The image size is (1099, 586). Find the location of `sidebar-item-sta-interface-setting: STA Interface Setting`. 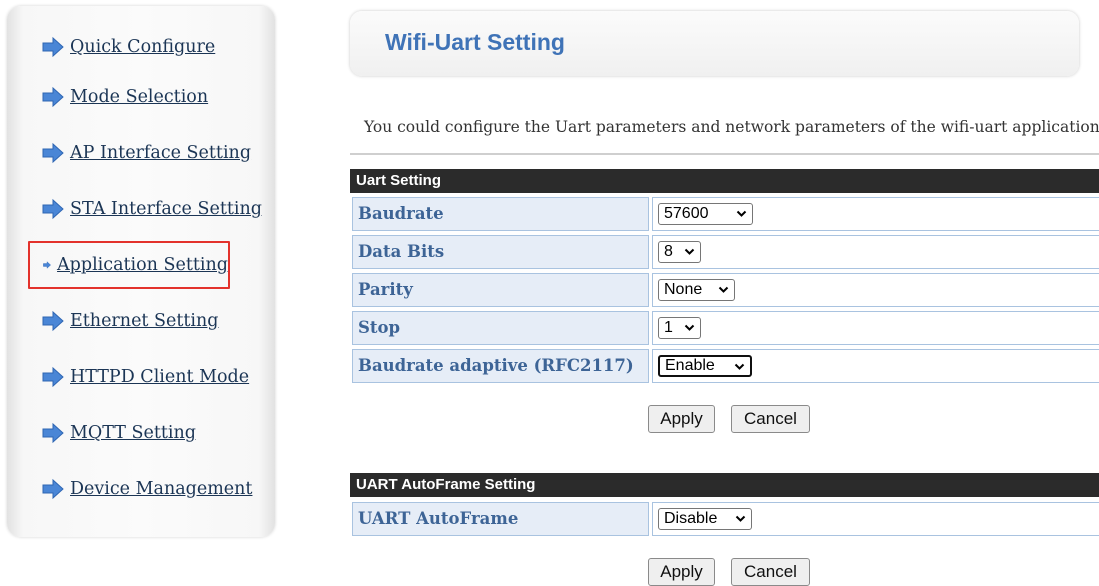

sidebar-item-sta-interface-setting: STA Interface Setting is located at coordinates (152, 209).